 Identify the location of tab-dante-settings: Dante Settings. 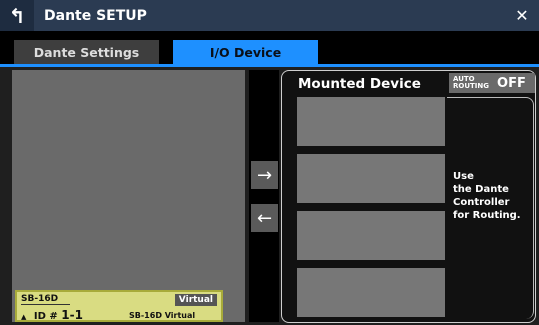
(86, 52).